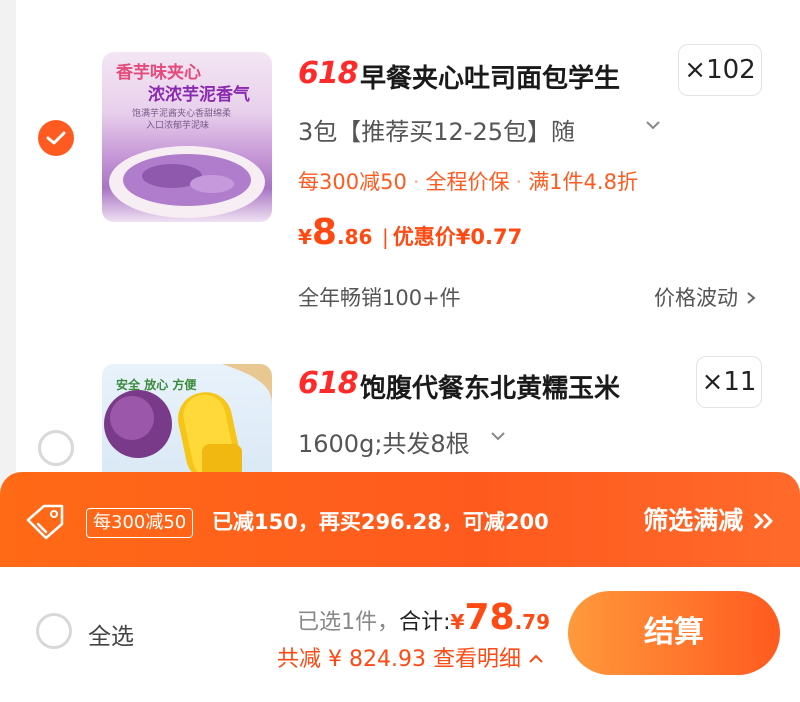 The height and width of the screenshot is (702, 800). I want to click on quantity-badge: ×102, so click(720, 70).